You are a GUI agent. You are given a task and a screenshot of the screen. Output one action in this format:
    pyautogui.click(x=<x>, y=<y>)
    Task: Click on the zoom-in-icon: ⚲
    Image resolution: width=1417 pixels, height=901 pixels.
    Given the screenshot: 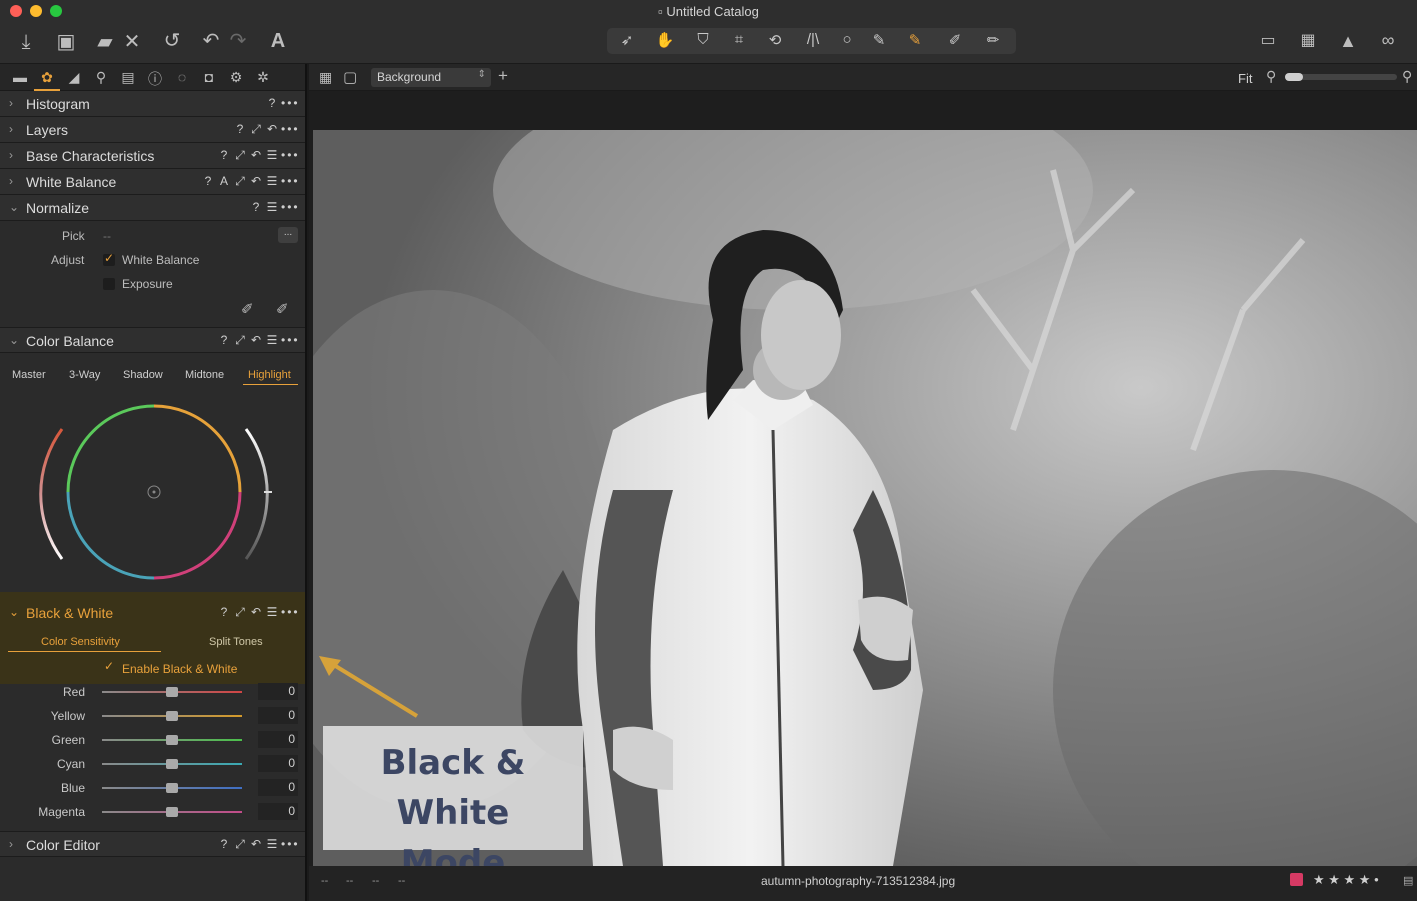 What is the action you would take?
    pyautogui.click(x=1407, y=76)
    